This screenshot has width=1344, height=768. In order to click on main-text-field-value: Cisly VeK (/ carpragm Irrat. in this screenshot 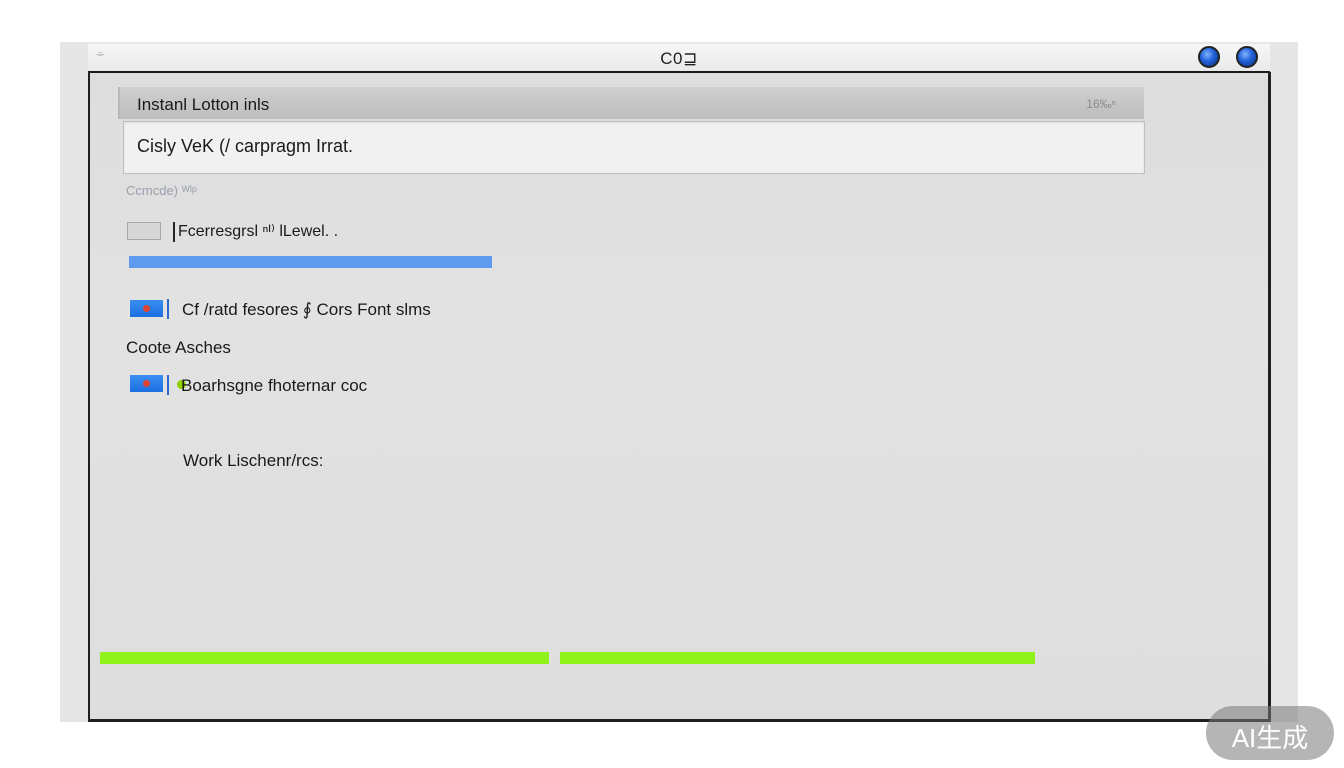, I will do `click(245, 146)`.